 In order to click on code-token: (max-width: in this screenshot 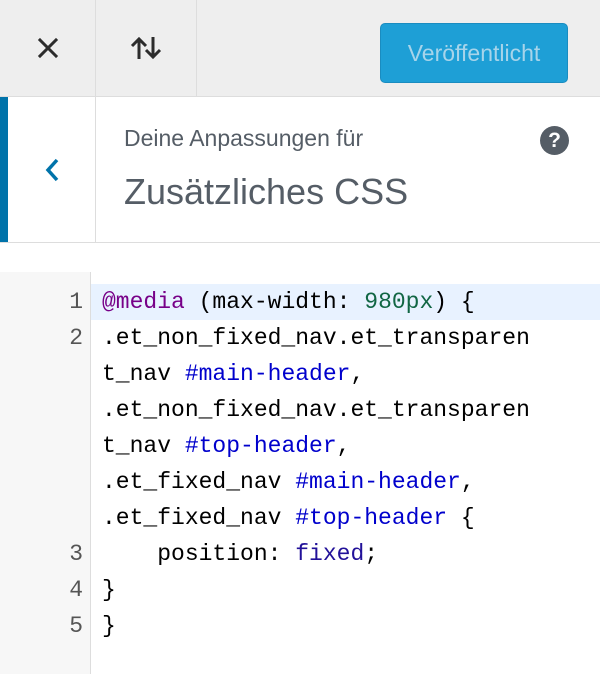, I will do `click(274, 302)`.